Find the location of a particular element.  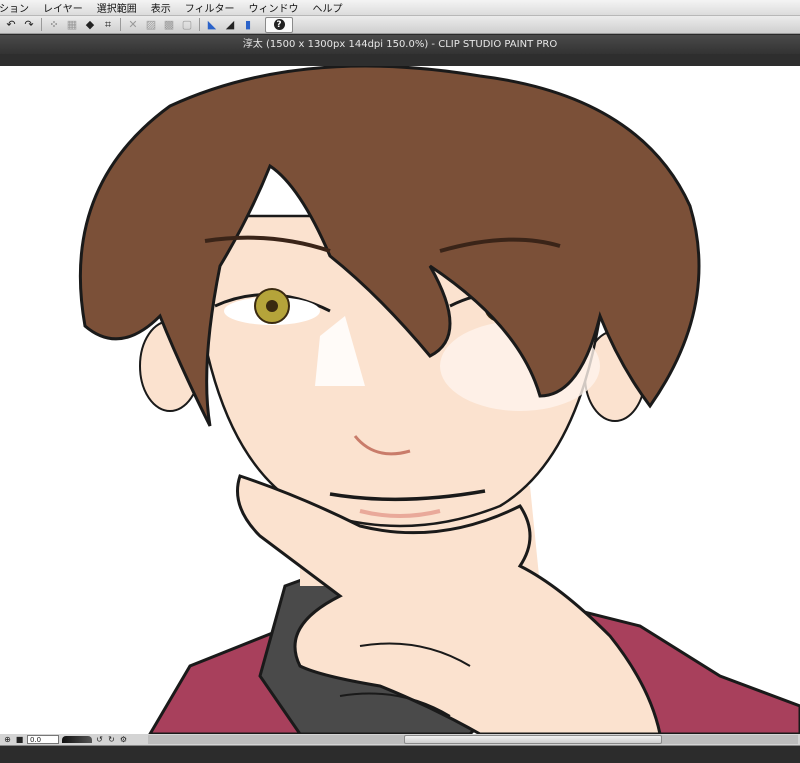

convert-icon: ▢ is located at coordinates (187, 25).